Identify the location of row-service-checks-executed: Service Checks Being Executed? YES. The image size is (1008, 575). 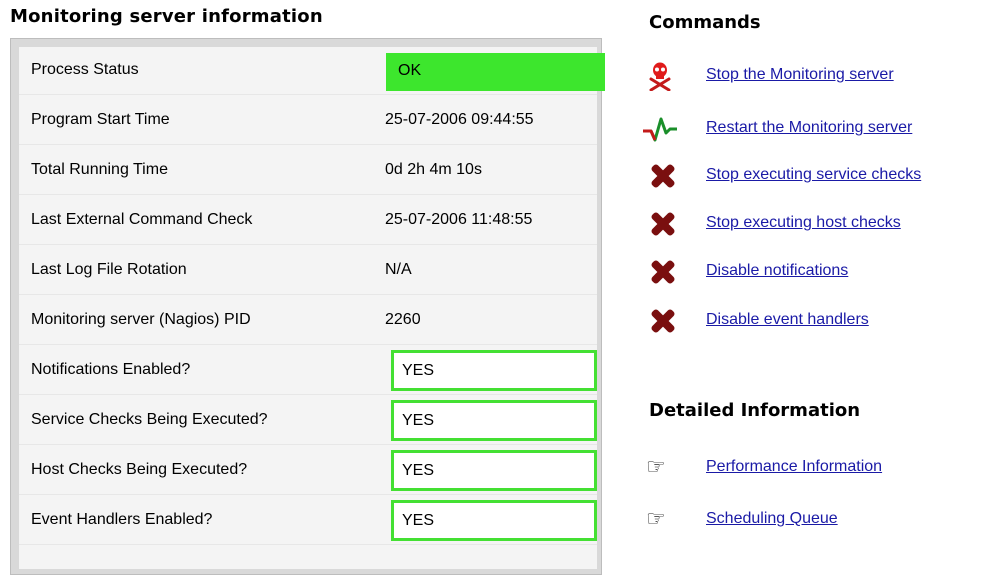
(308, 421).